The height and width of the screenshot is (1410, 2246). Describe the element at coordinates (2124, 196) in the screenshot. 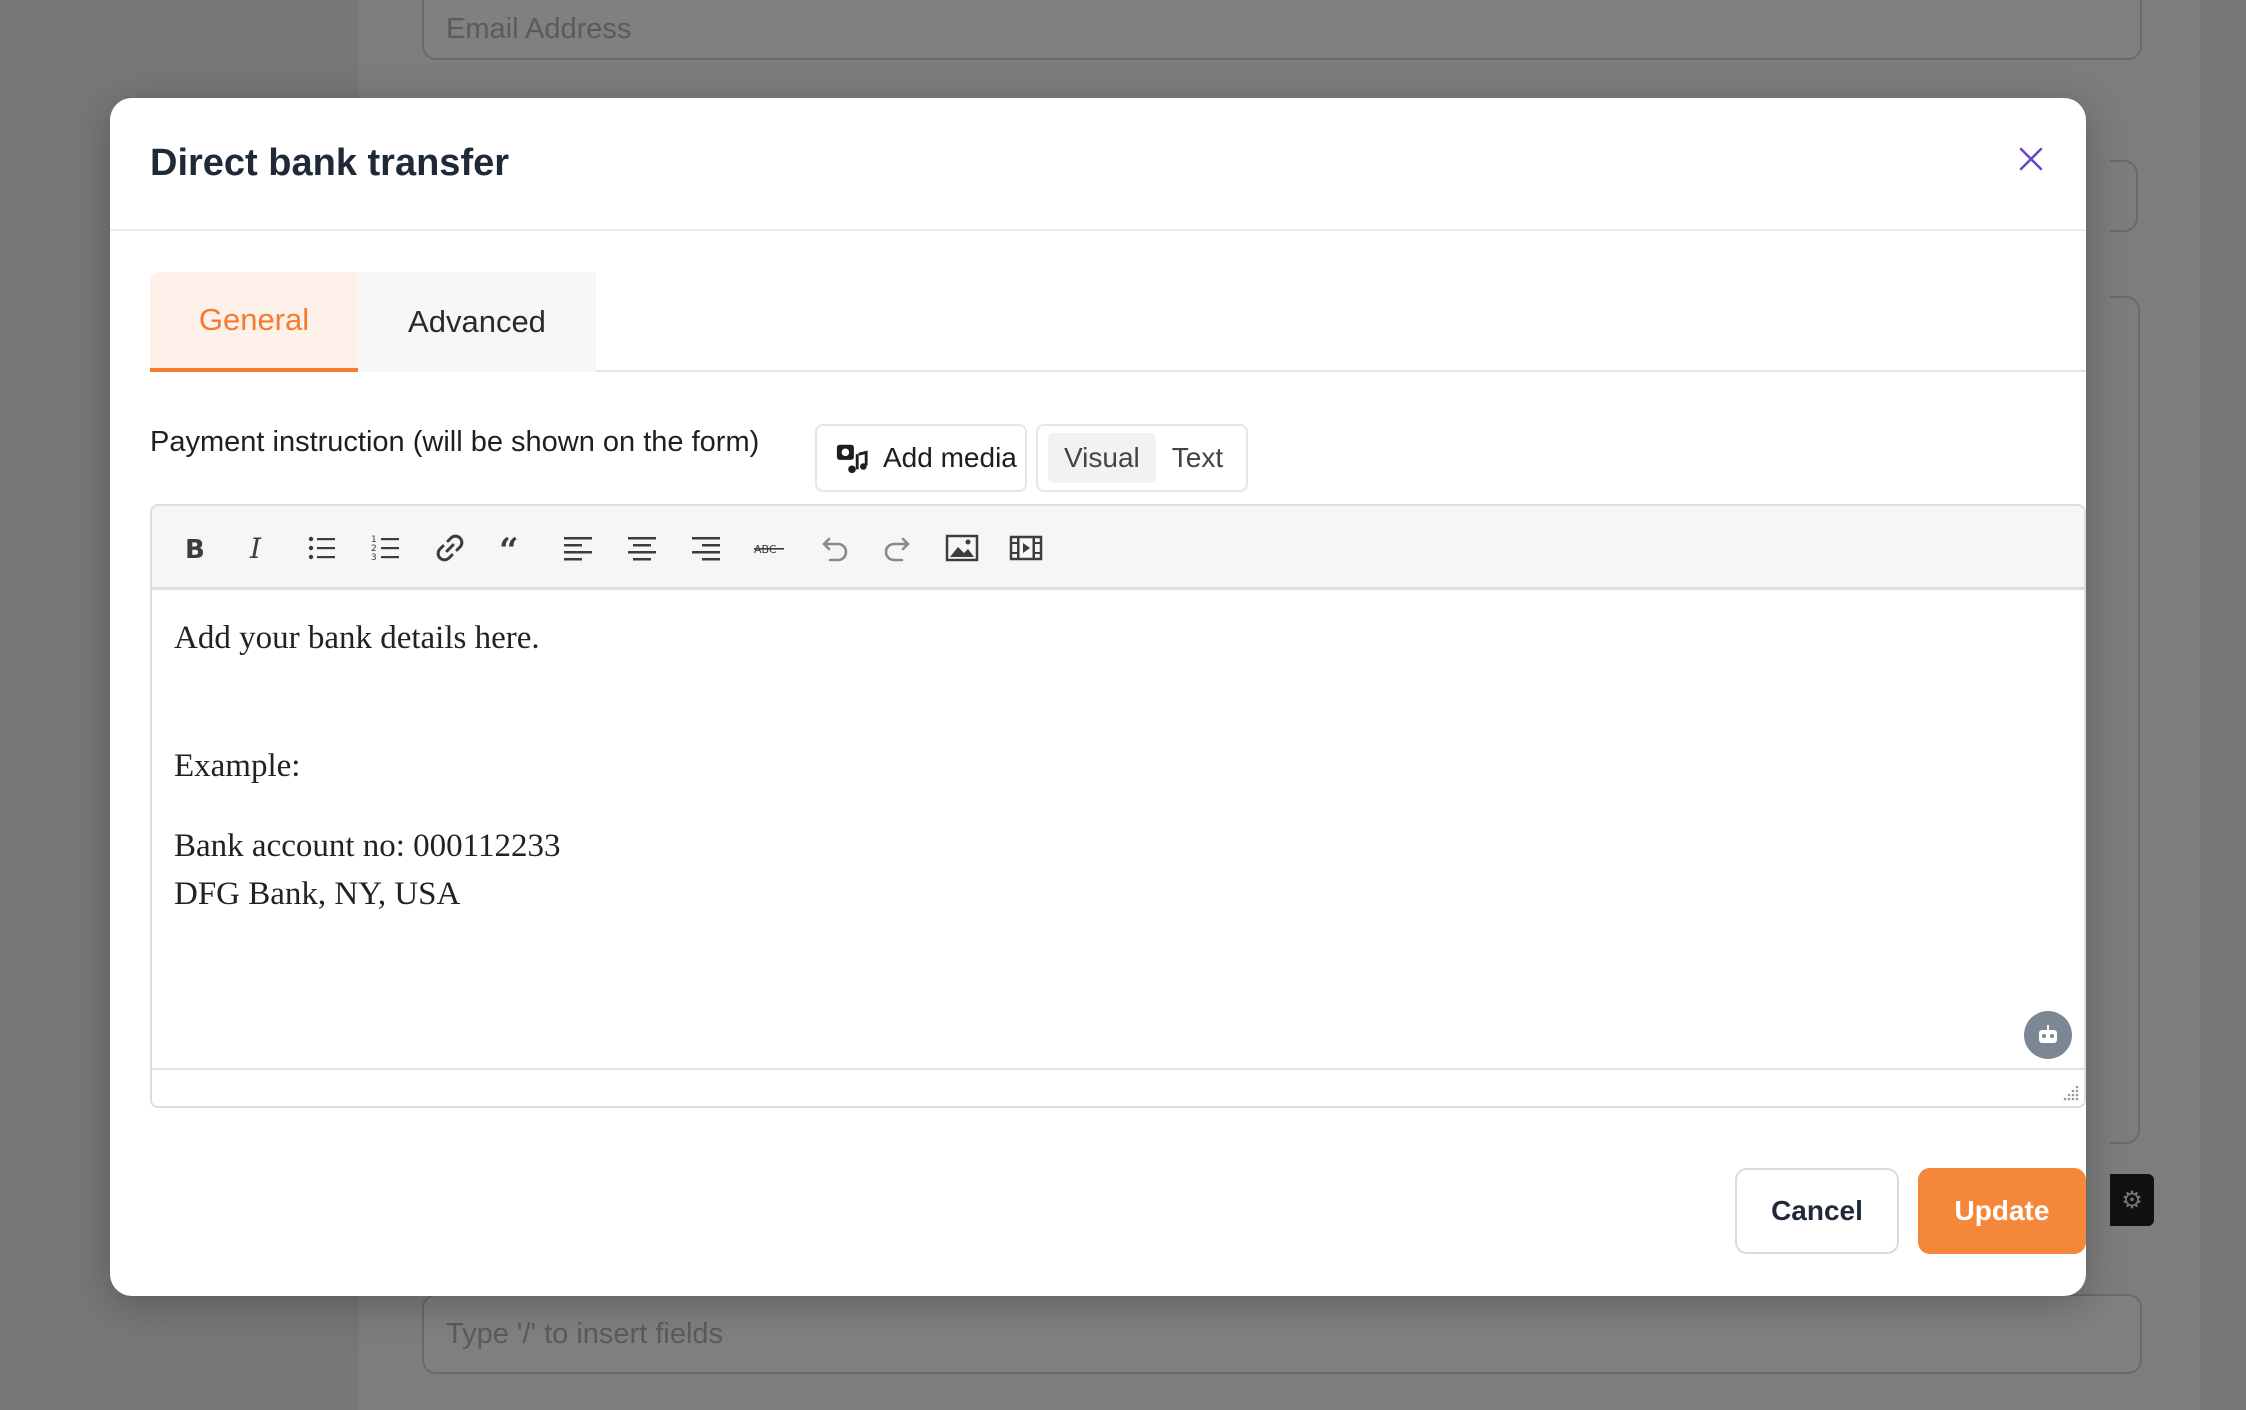

I see `background-field-edge` at that location.